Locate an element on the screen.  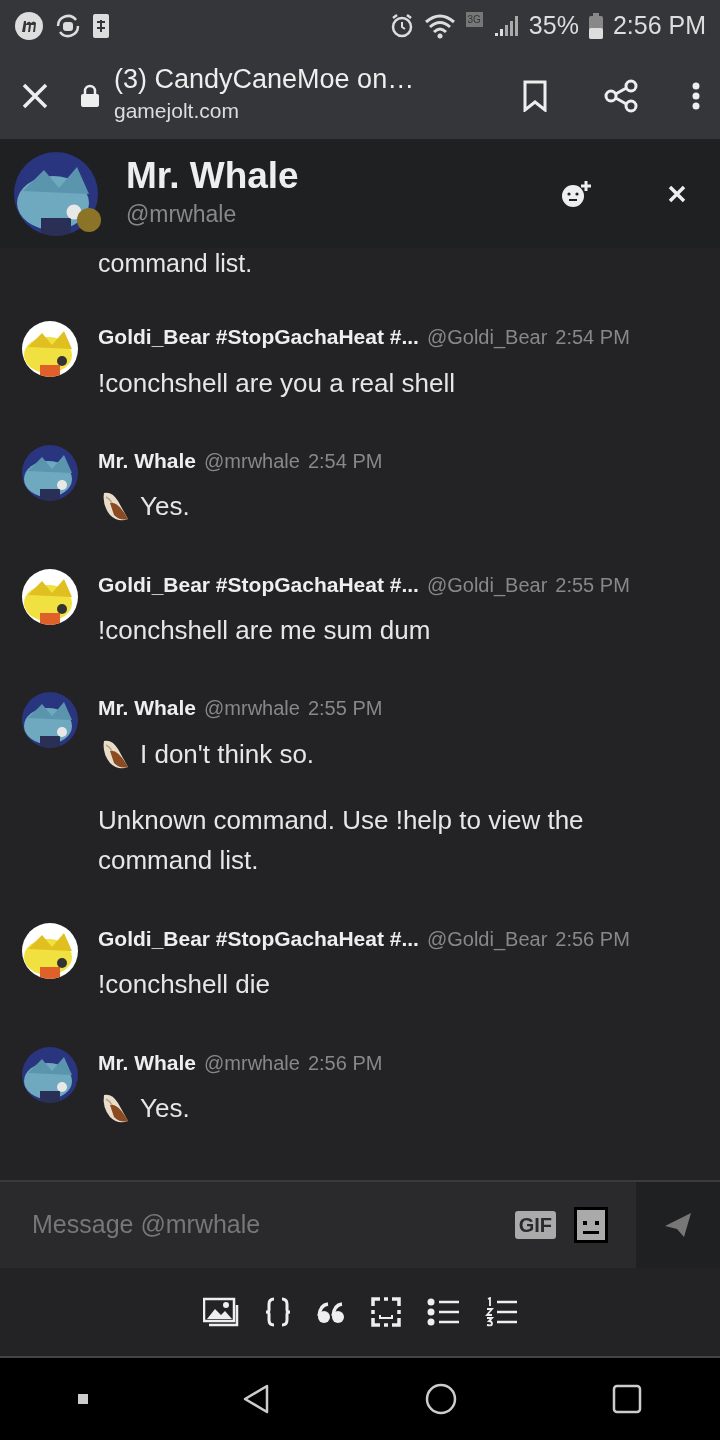
signal-icon is located at coordinates (505, 26).